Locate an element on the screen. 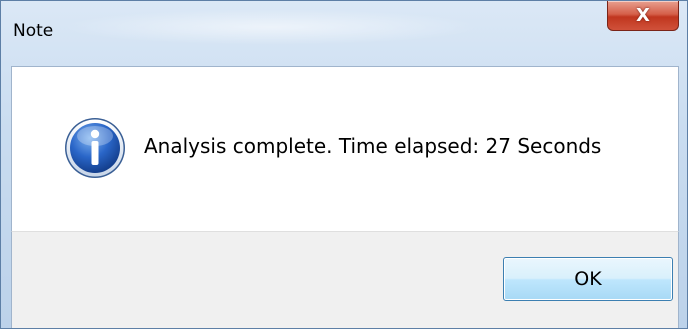 The image size is (688, 329). close-icon: X is located at coordinates (643, 15).